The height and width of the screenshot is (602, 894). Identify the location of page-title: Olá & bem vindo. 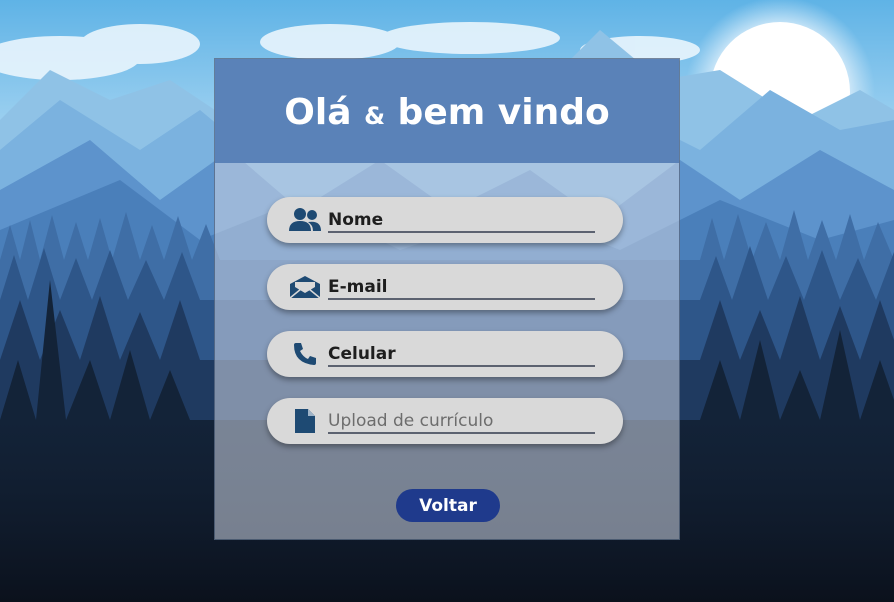
(446, 112).